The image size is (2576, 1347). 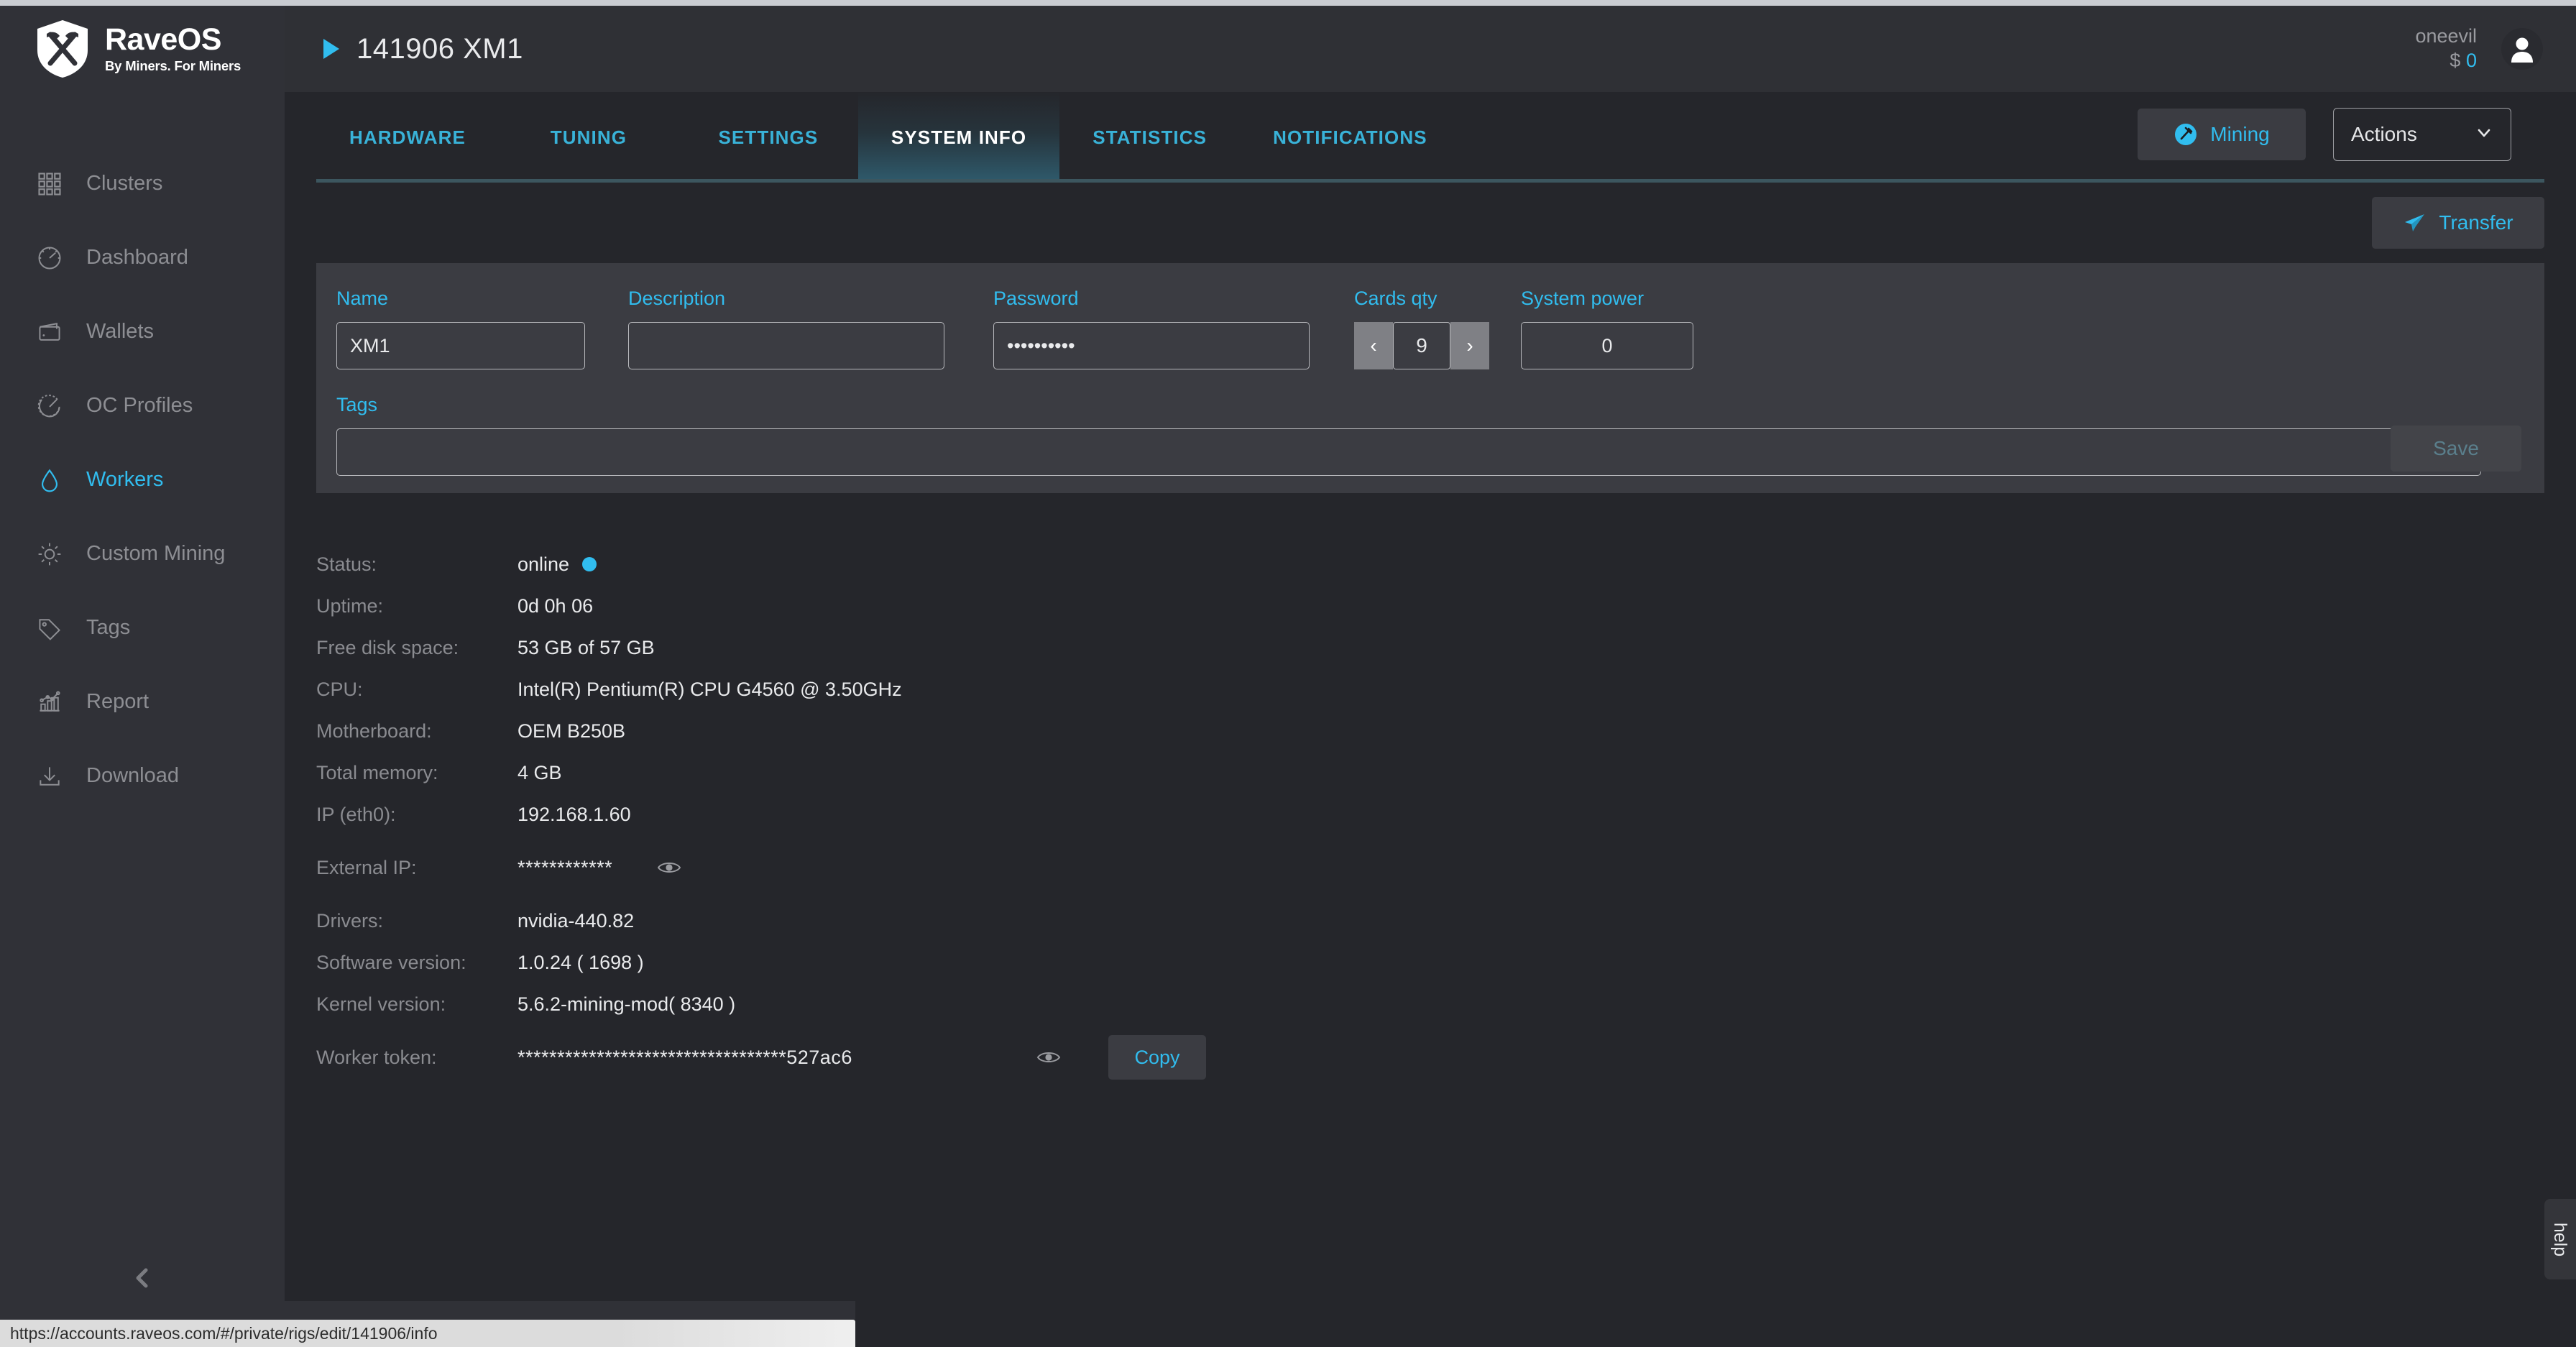 I want to click on worker-token-masked-value: **********************************527ac6, so click(x=685, y=1057).